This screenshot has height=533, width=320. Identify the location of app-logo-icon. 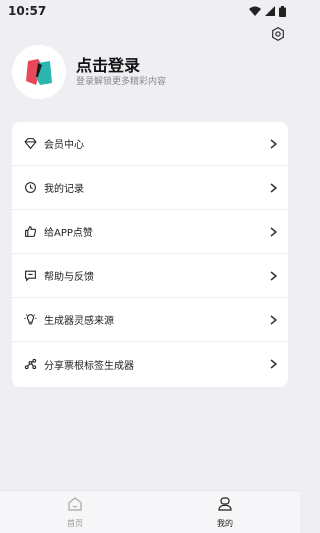
(39, 72).